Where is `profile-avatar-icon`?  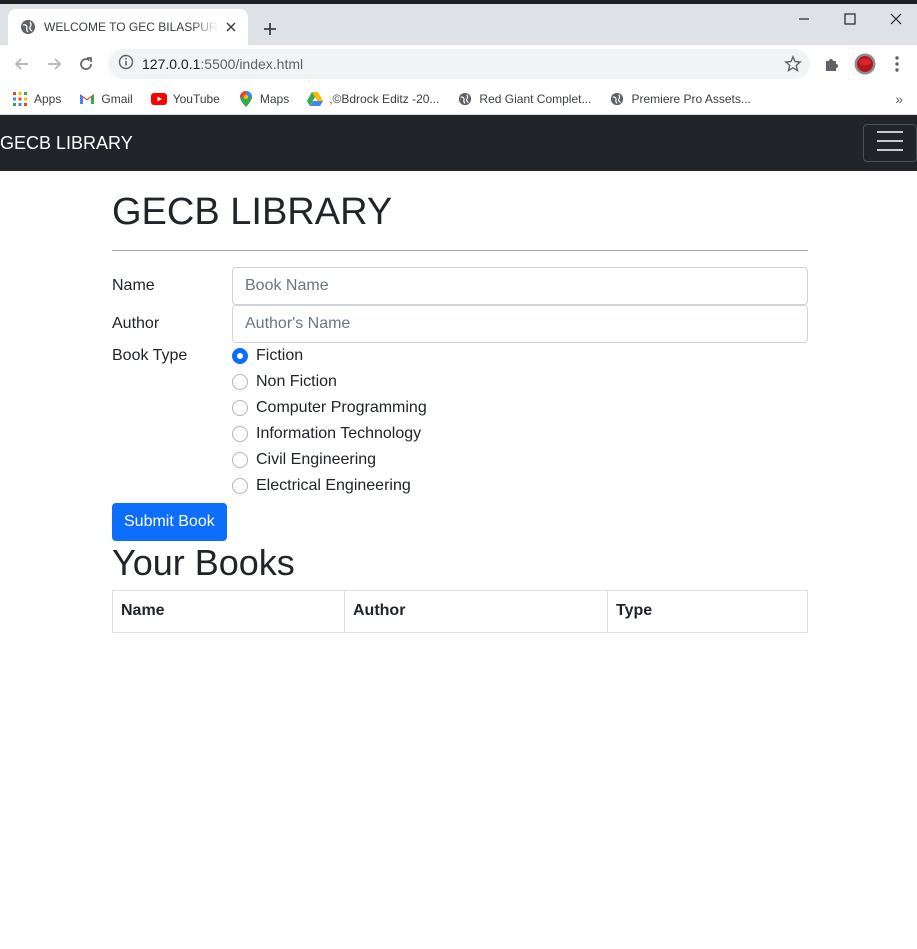 profile-avatar-icon is located at coordinates (865, 64).